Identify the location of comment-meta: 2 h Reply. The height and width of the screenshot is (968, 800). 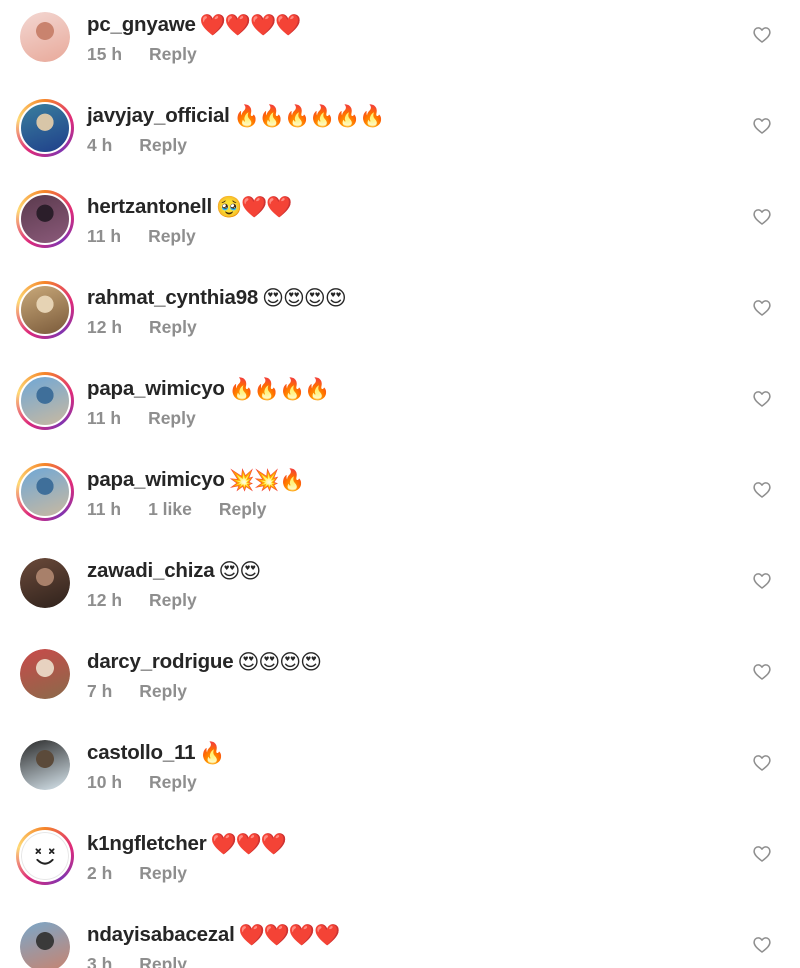
(150, 873).